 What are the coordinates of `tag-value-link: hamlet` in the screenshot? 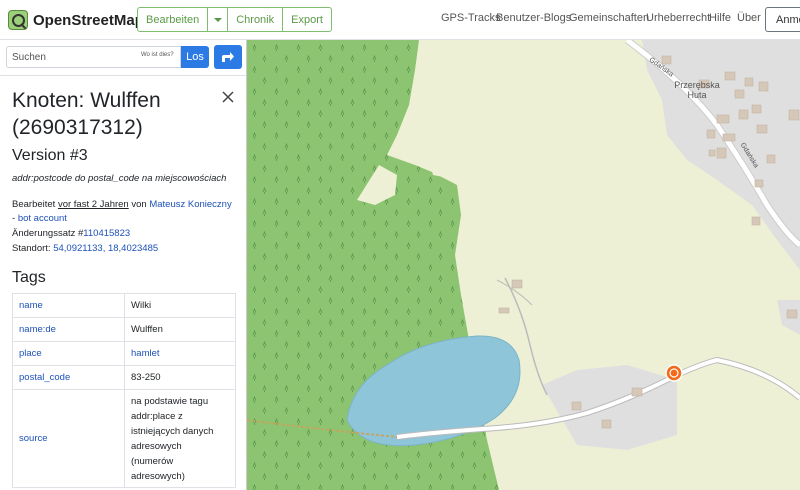 It's located at (180, 353).